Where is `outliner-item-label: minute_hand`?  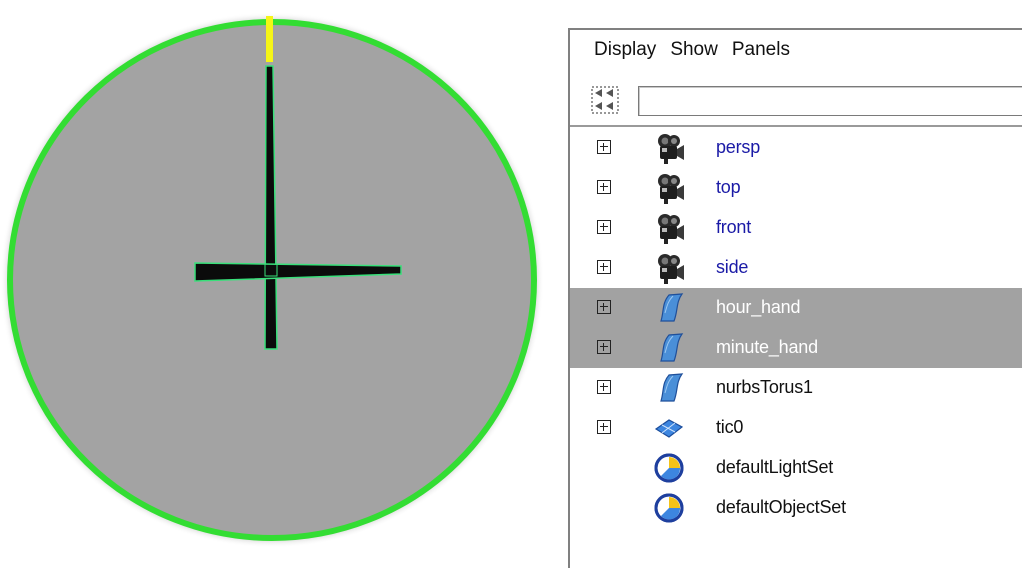
outliner-item-label: minute_hand is located at coordinates (767, 347).